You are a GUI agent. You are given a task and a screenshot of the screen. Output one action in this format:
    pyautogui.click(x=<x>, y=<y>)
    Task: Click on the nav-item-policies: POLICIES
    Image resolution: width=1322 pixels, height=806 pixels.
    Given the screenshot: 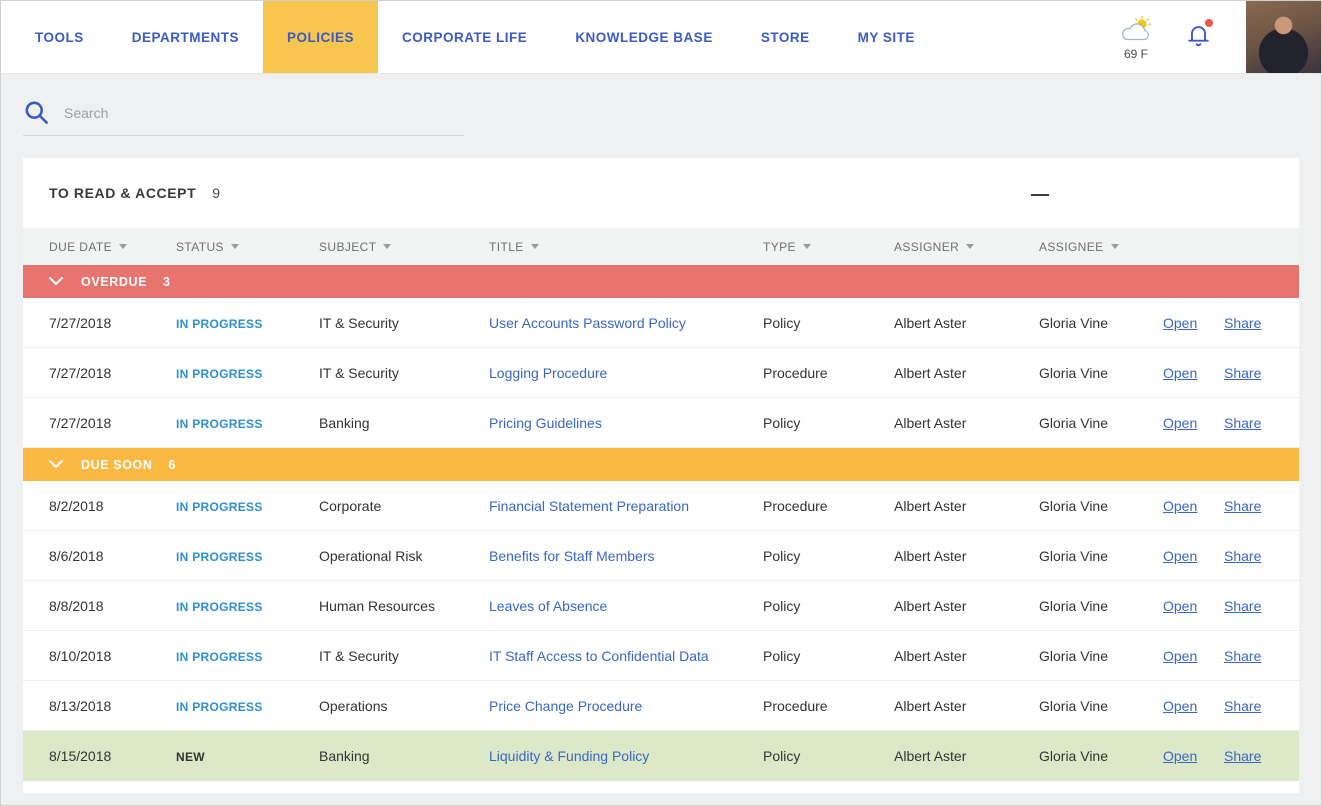 What is the action you would take?
    pyautogui.click(x=321, y=37)
    